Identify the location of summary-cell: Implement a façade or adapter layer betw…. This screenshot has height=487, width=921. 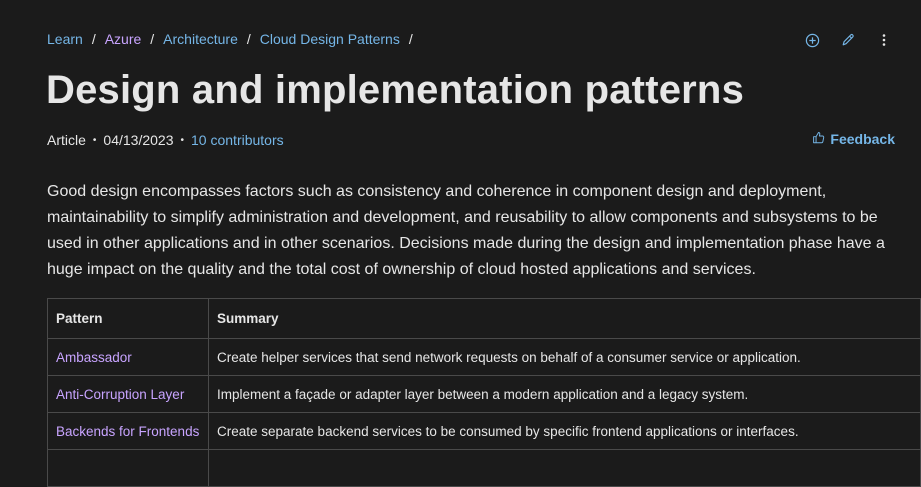
(564, 394).